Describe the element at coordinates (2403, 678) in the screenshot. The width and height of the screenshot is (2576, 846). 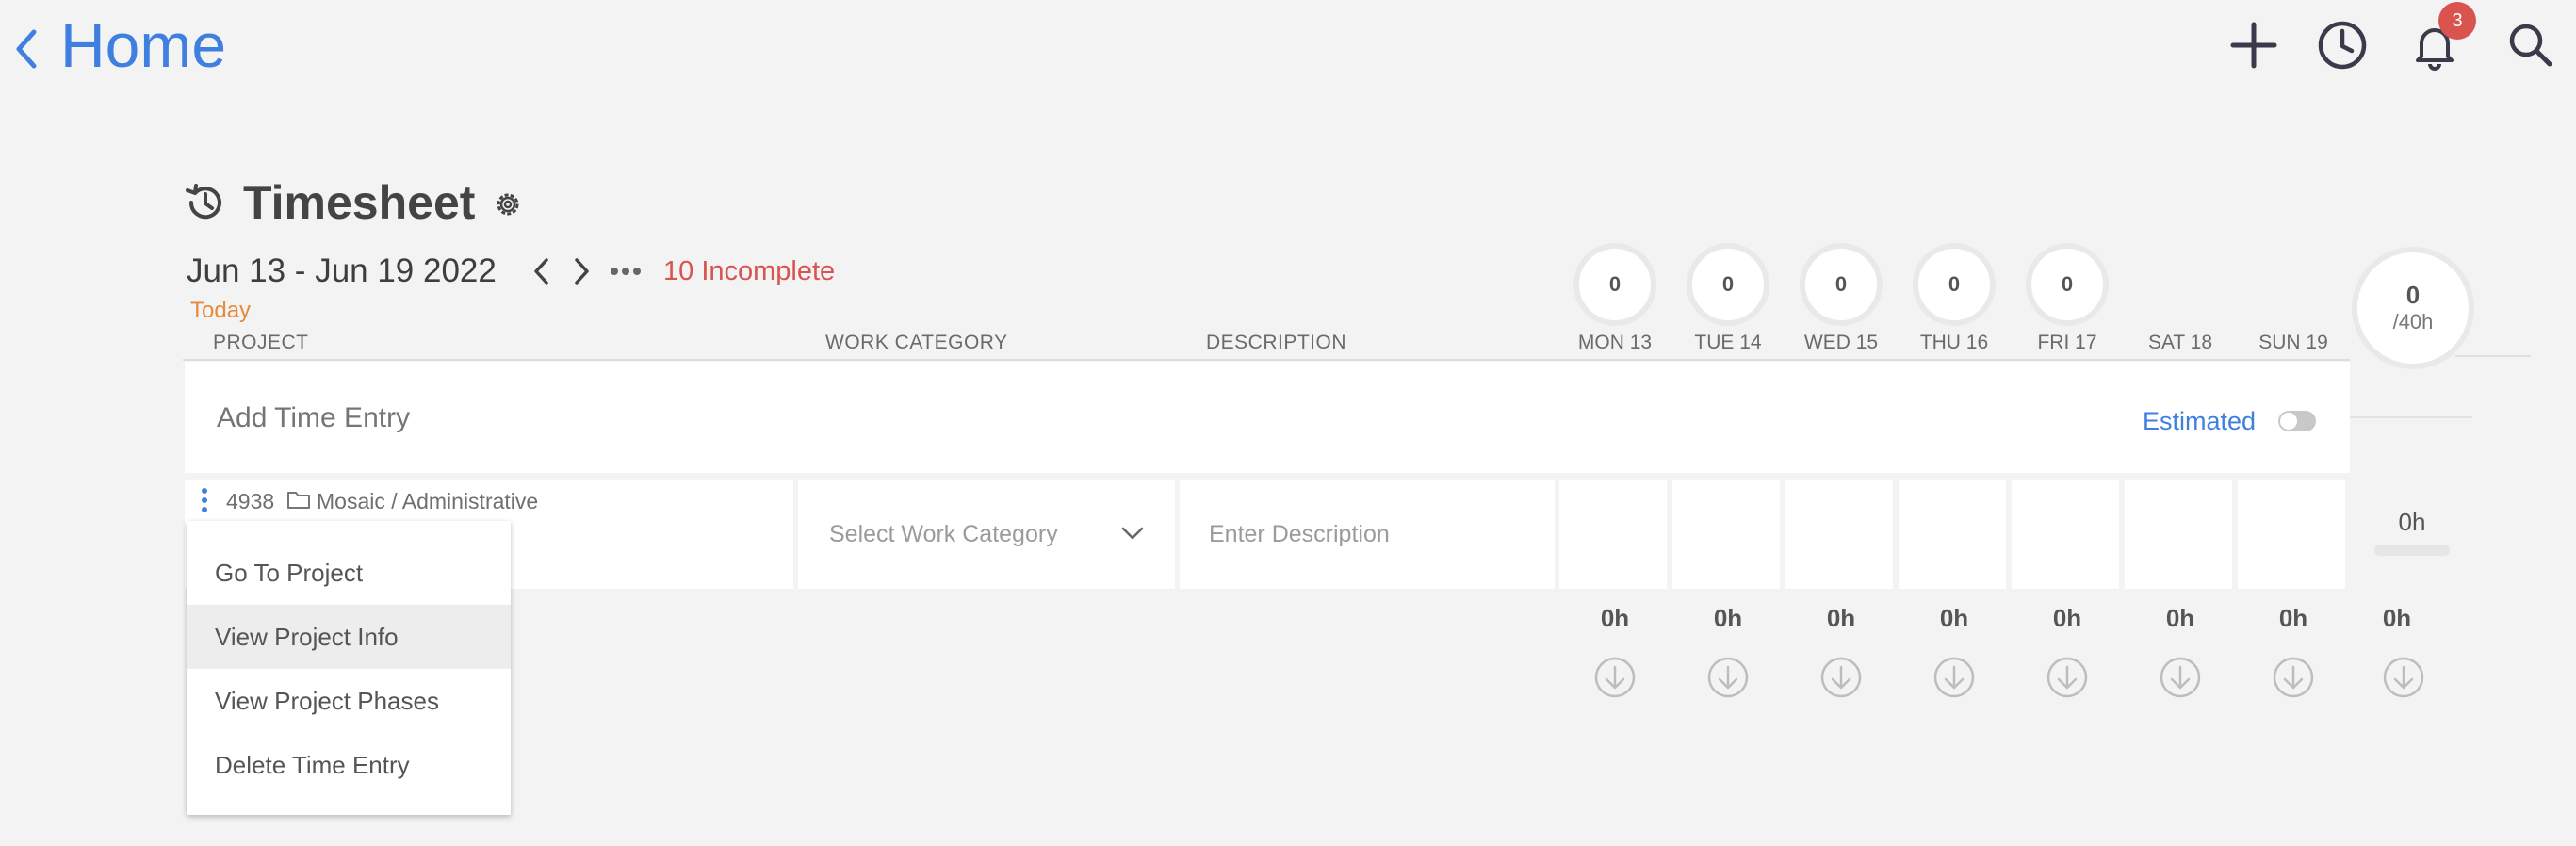
I see `fill-down-all-arrow-icon` at that location.